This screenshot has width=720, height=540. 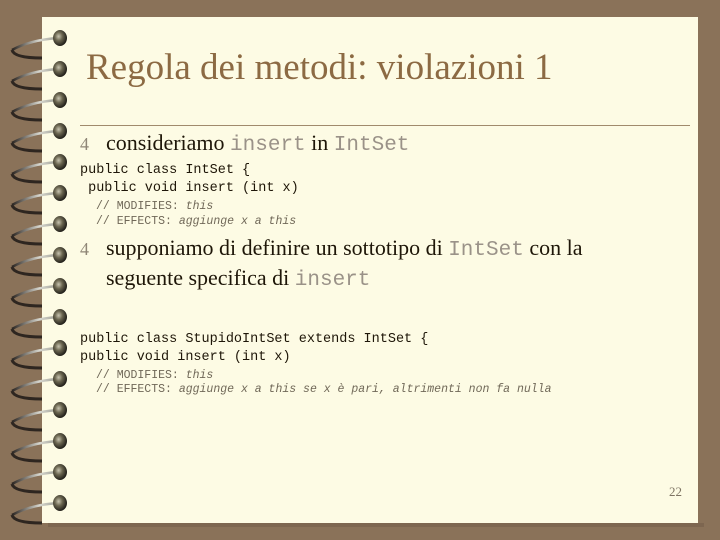 I want to click on bullet-item-1: 4 consideriamo insert in IntSet, so click(x=244, y=144).